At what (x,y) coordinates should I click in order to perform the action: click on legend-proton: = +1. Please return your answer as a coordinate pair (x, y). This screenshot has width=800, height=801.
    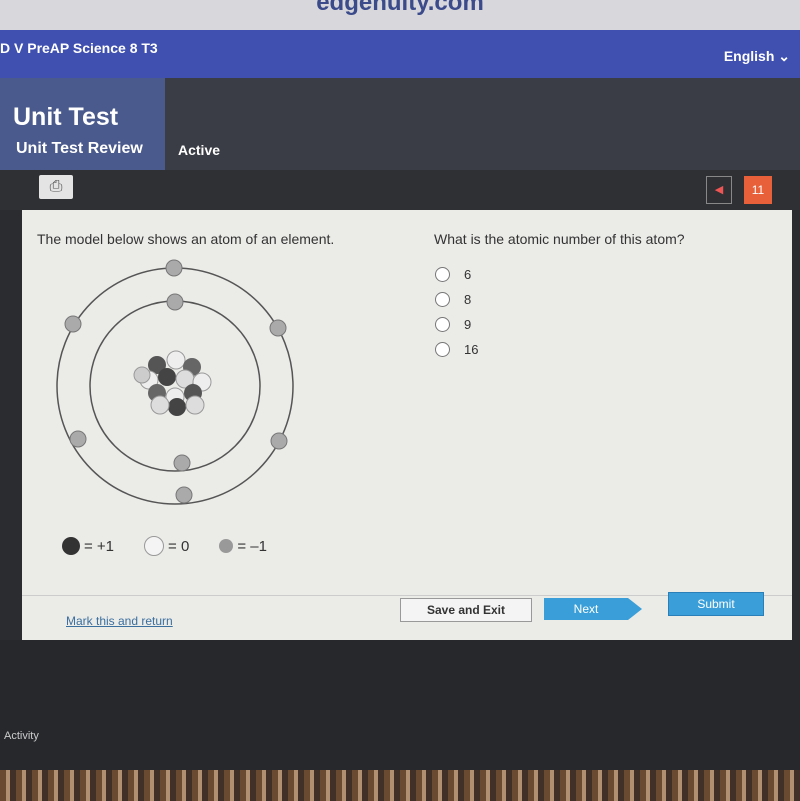
    Looking at the image, I should click on (88, 546).